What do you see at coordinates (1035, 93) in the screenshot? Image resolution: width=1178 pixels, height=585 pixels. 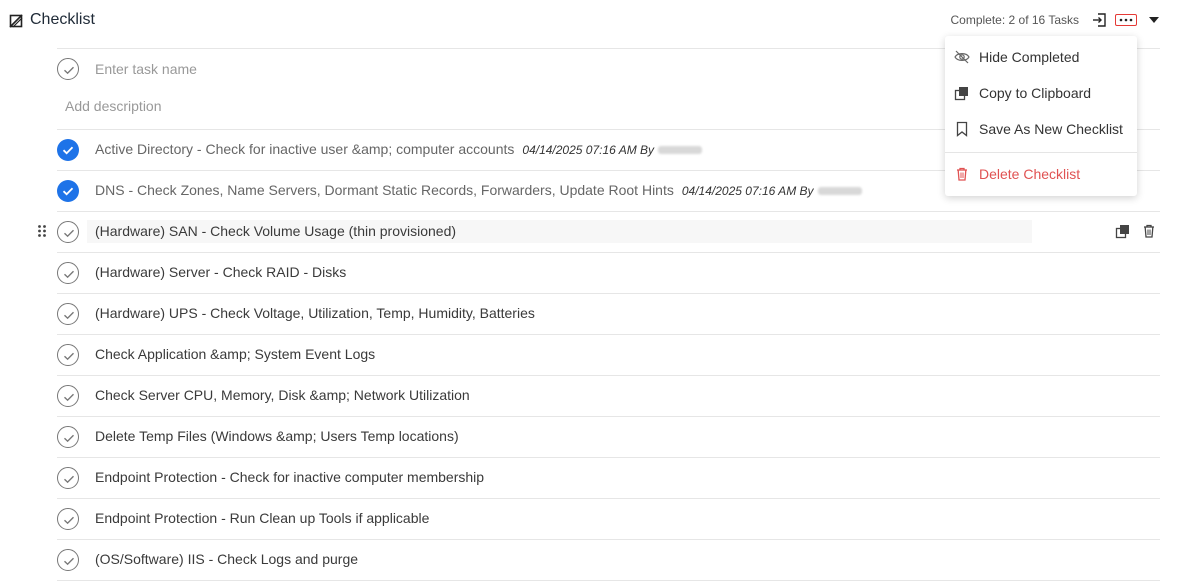 I see `menu-item-label: Copy to Clipboard` at bounding box center [1035, 93].